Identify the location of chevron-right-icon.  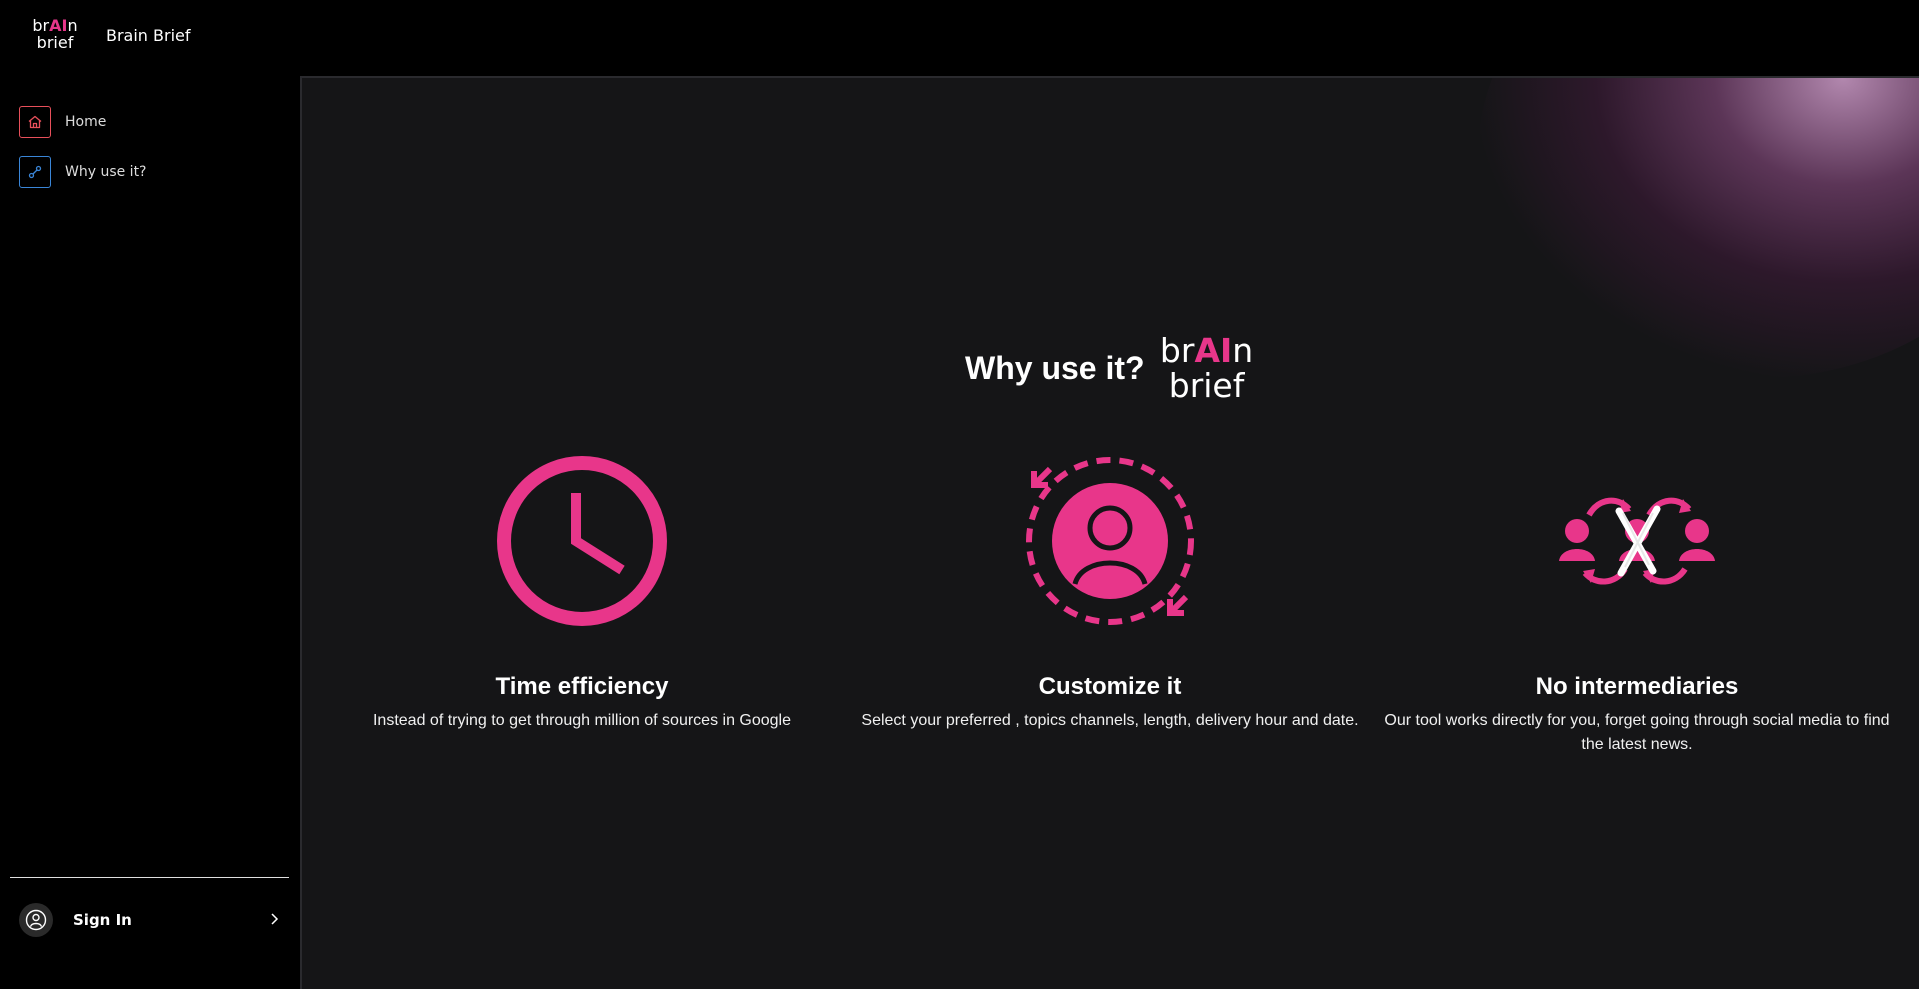
(274, 921).